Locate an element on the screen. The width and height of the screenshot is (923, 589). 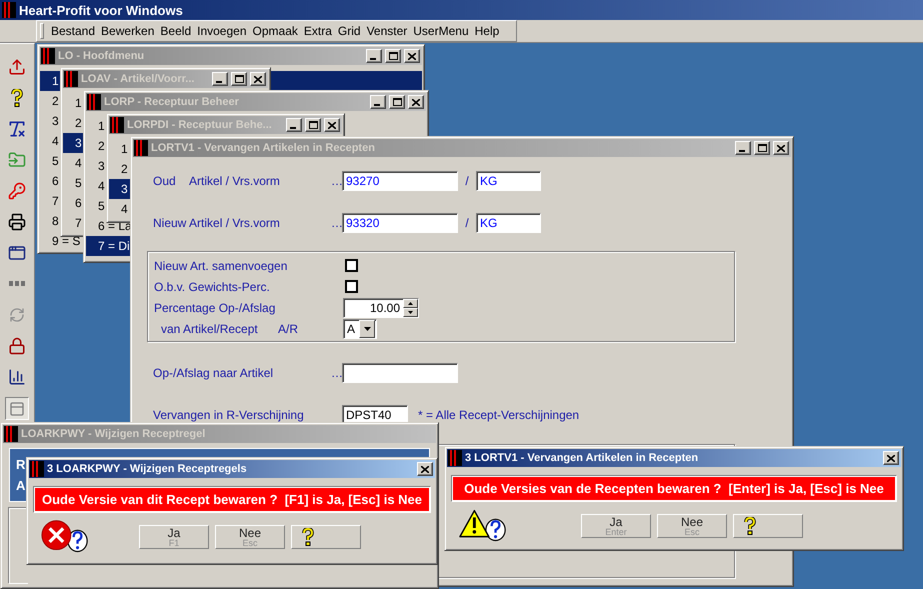
window-title: 3 LOARKPWY - Wijzigen Receptregels is located at coordinates (147, 469).